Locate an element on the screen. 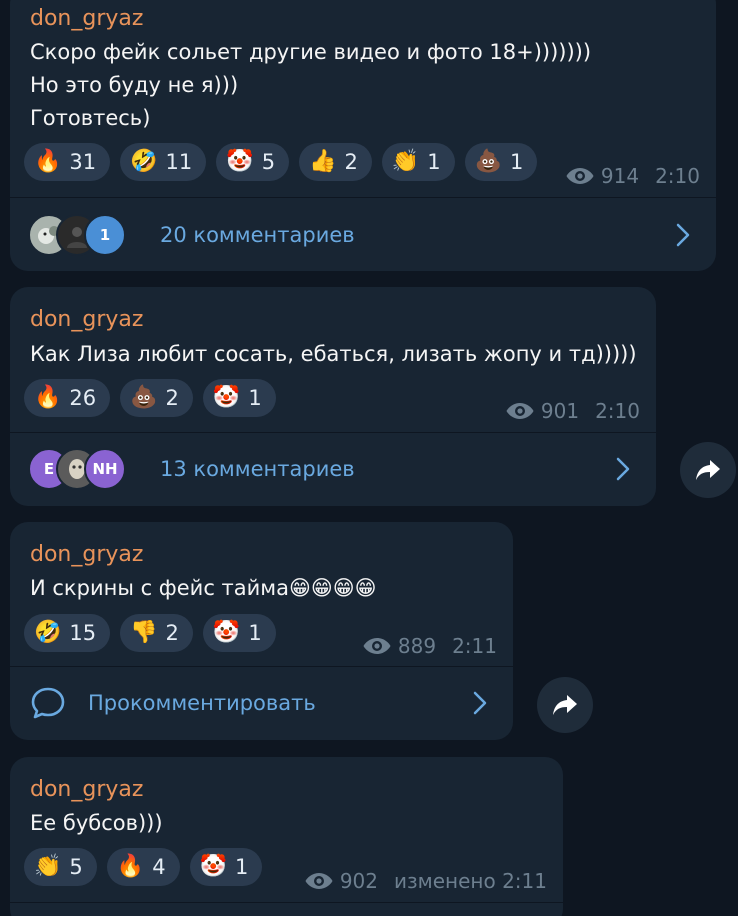 The width and height of the screenshot is (738, 916). reactions-bar: 🤣 15 👎 2 🤡 1 is located at coordinates (150, 633).